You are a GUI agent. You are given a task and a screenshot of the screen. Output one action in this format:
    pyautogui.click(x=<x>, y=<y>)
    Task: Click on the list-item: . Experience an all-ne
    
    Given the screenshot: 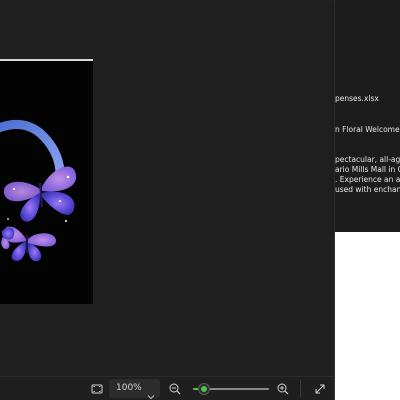 What is the action you would take?
    pyautogui.click(x=367, y=179)
    